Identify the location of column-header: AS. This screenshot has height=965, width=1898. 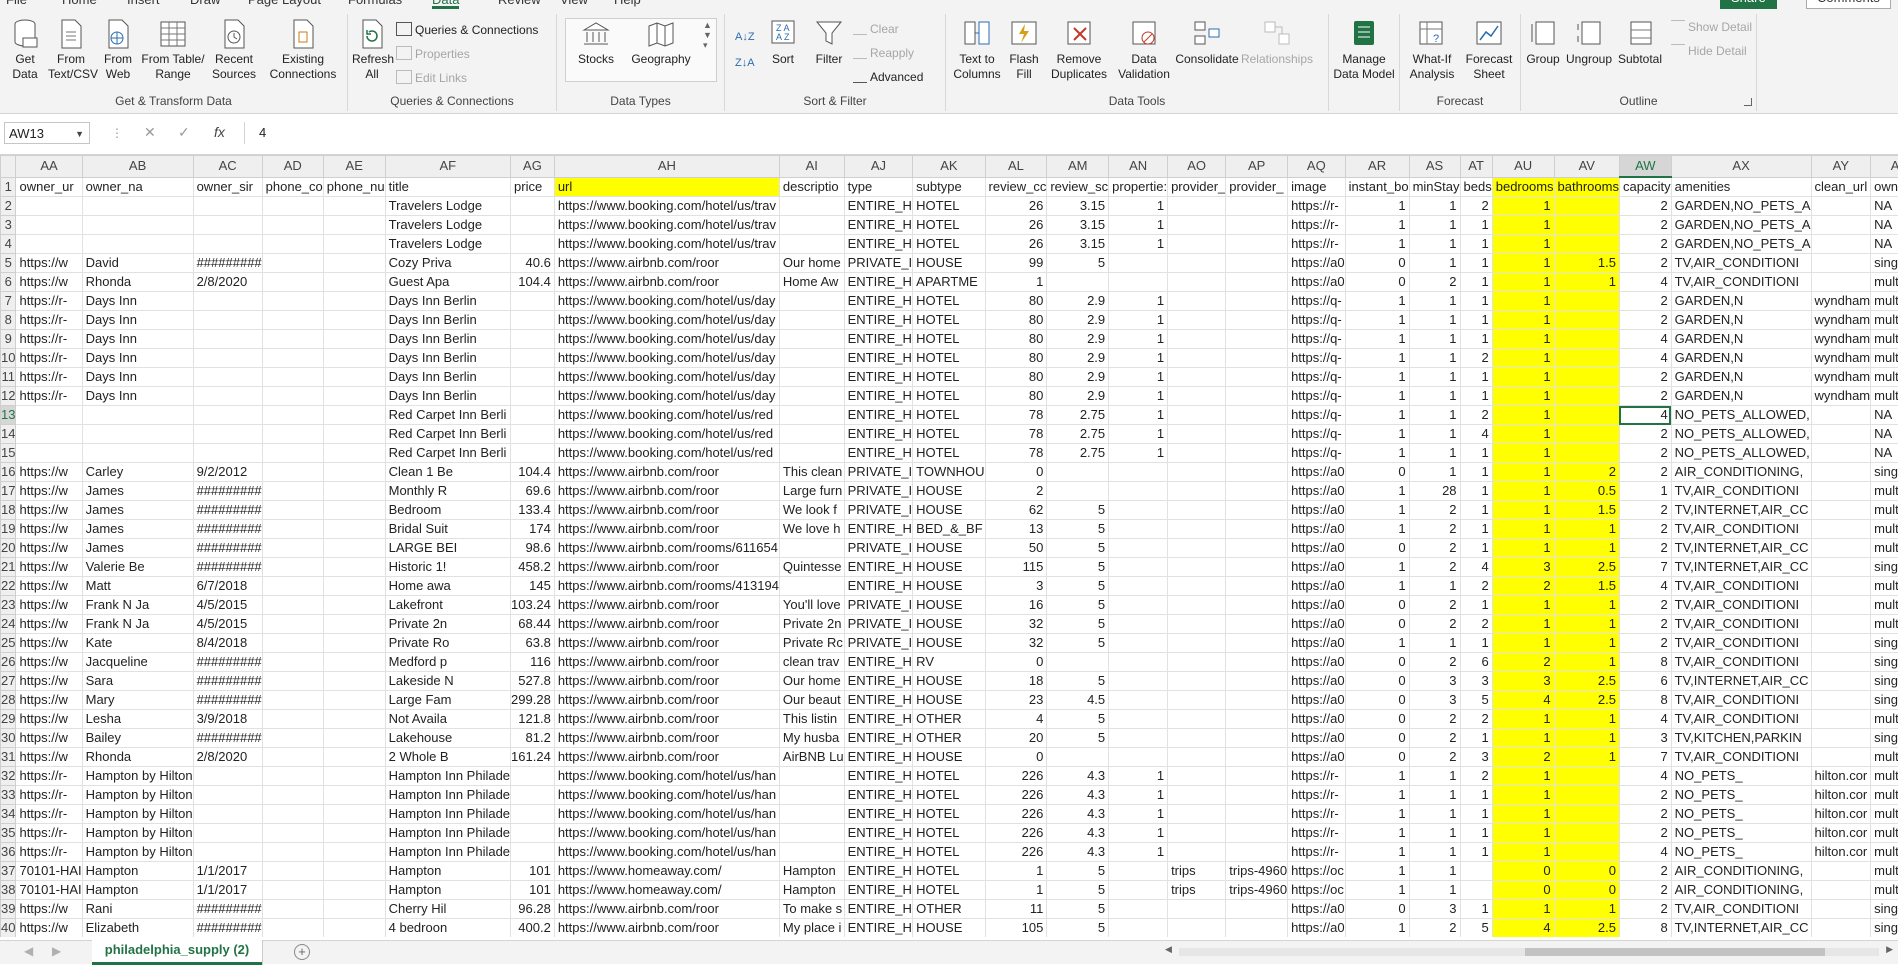
(1434, 167).